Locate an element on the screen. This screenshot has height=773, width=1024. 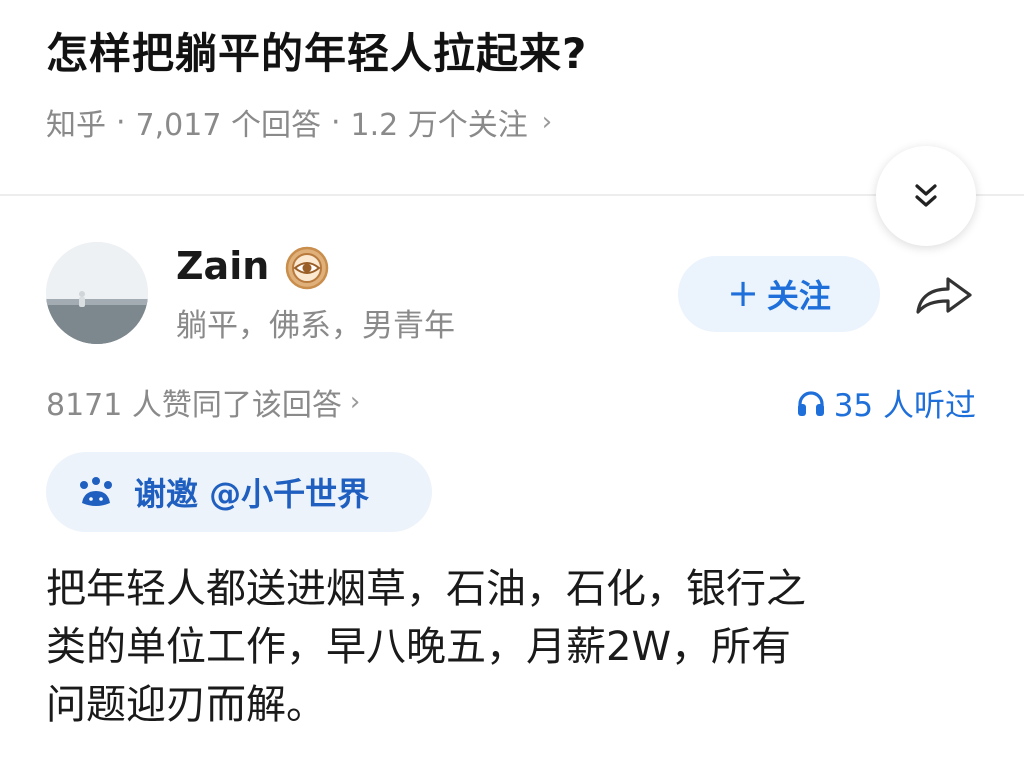
listened-count: 35 人听过 is located at coordinates (886, 402).